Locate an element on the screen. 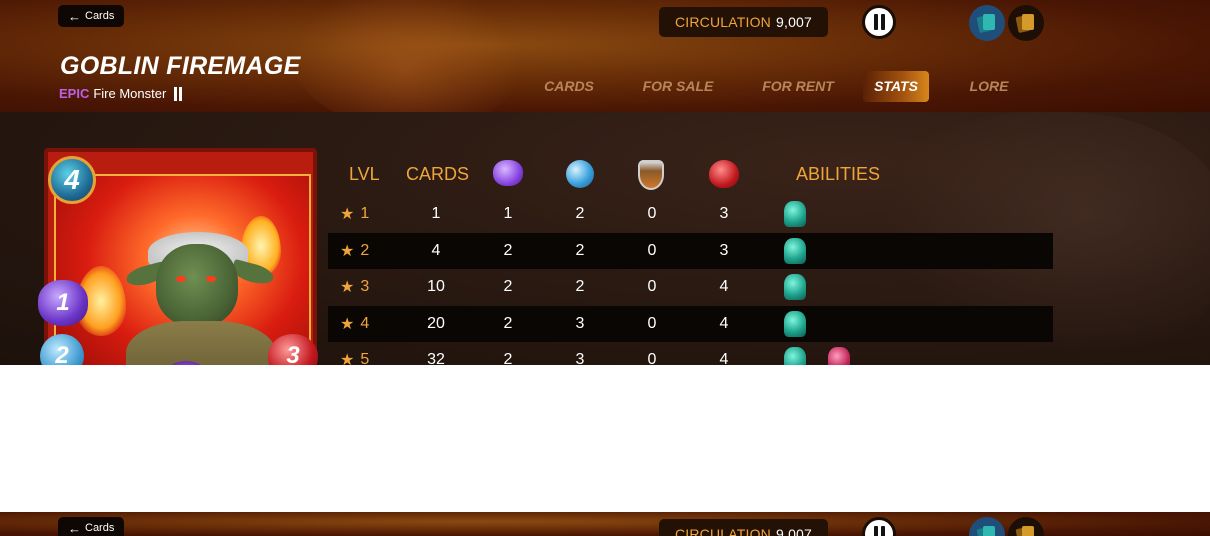  cards-value: 4 is located at coordinates (436, 250).